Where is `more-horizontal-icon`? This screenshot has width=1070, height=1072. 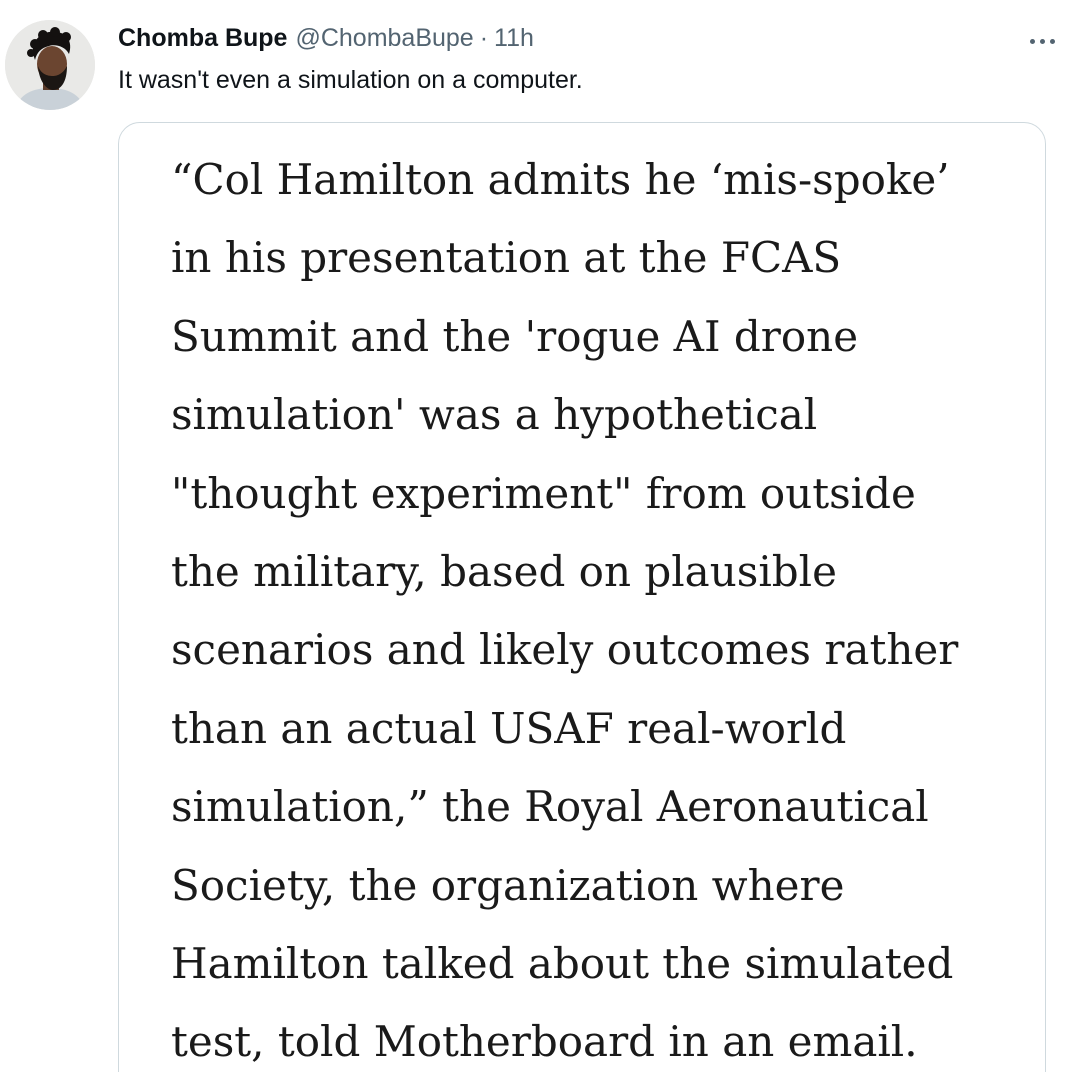
more-horizontal-icon is located at coordinates (1042, 41).